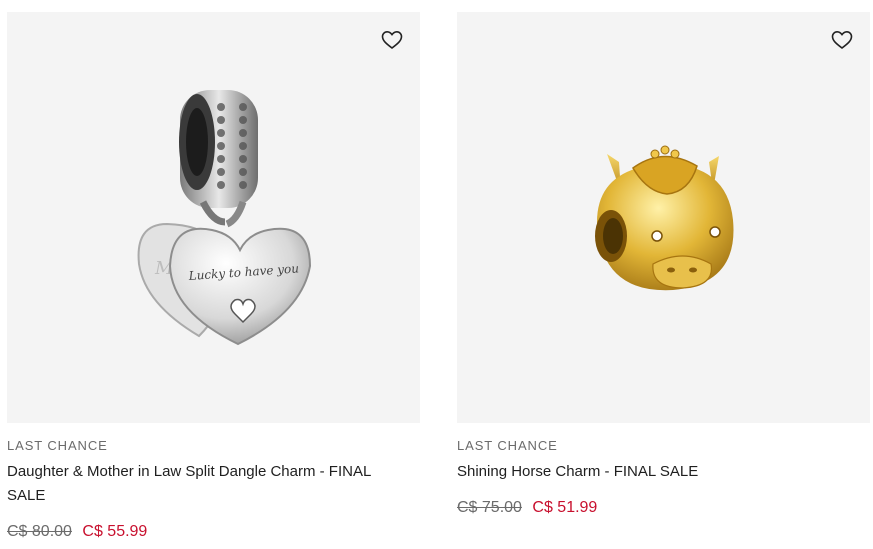 The image size is (873, 549). I want to click on horse-charm-image, so click(664, 218).